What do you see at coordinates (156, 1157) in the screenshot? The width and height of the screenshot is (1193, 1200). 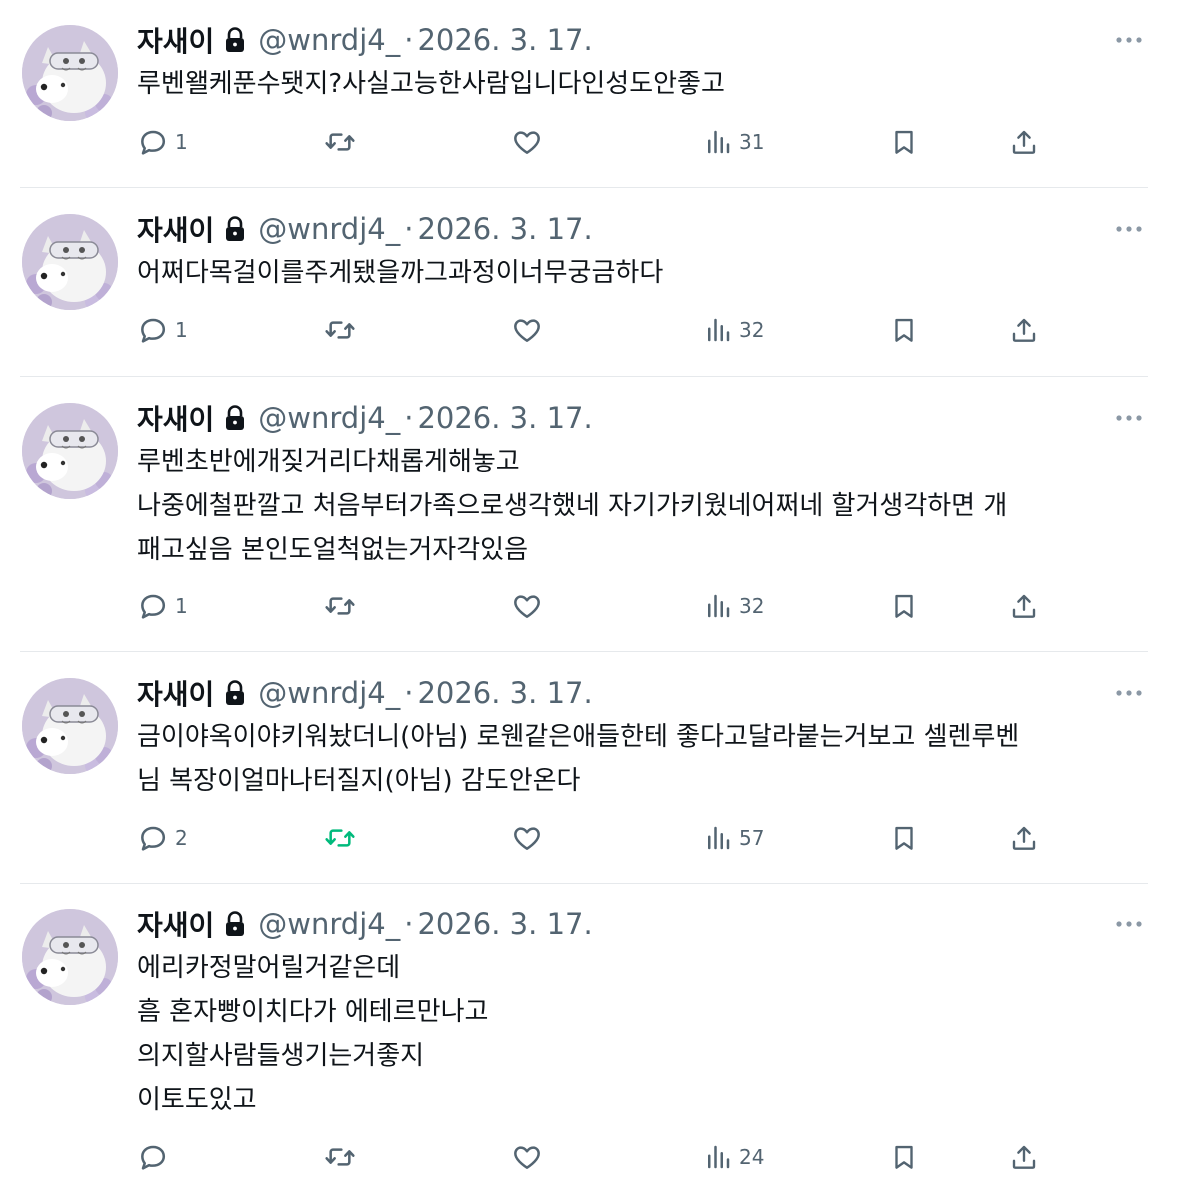 I see `reply-button` at bounding box center [156, 1157].